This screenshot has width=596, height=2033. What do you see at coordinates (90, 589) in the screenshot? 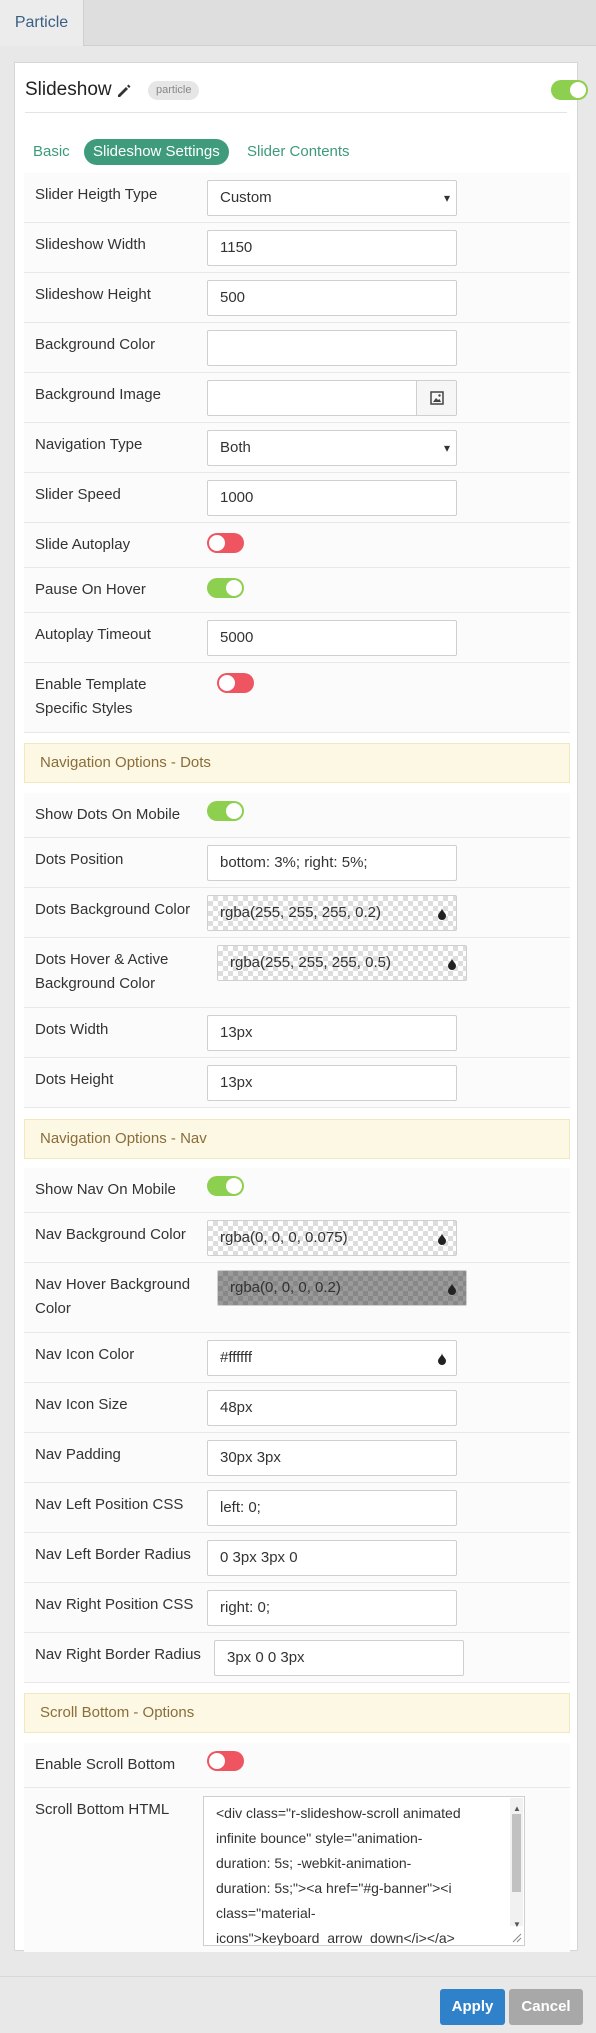
I see `field-label: Pause On Hover` at bounding box center [90, 589].